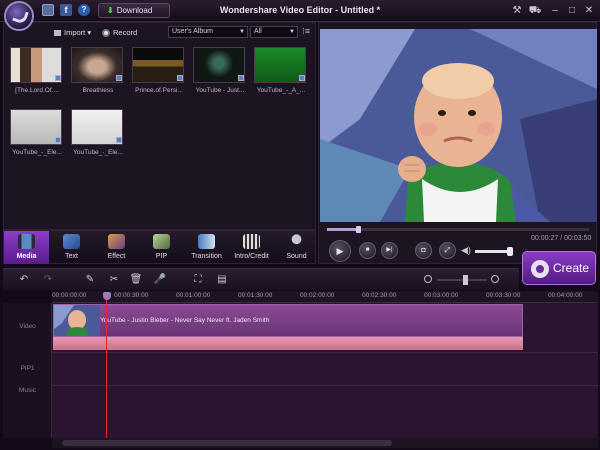 The height and width of the screenshot is (450, 600). I want to click on volume-handle, so click(510, 251).